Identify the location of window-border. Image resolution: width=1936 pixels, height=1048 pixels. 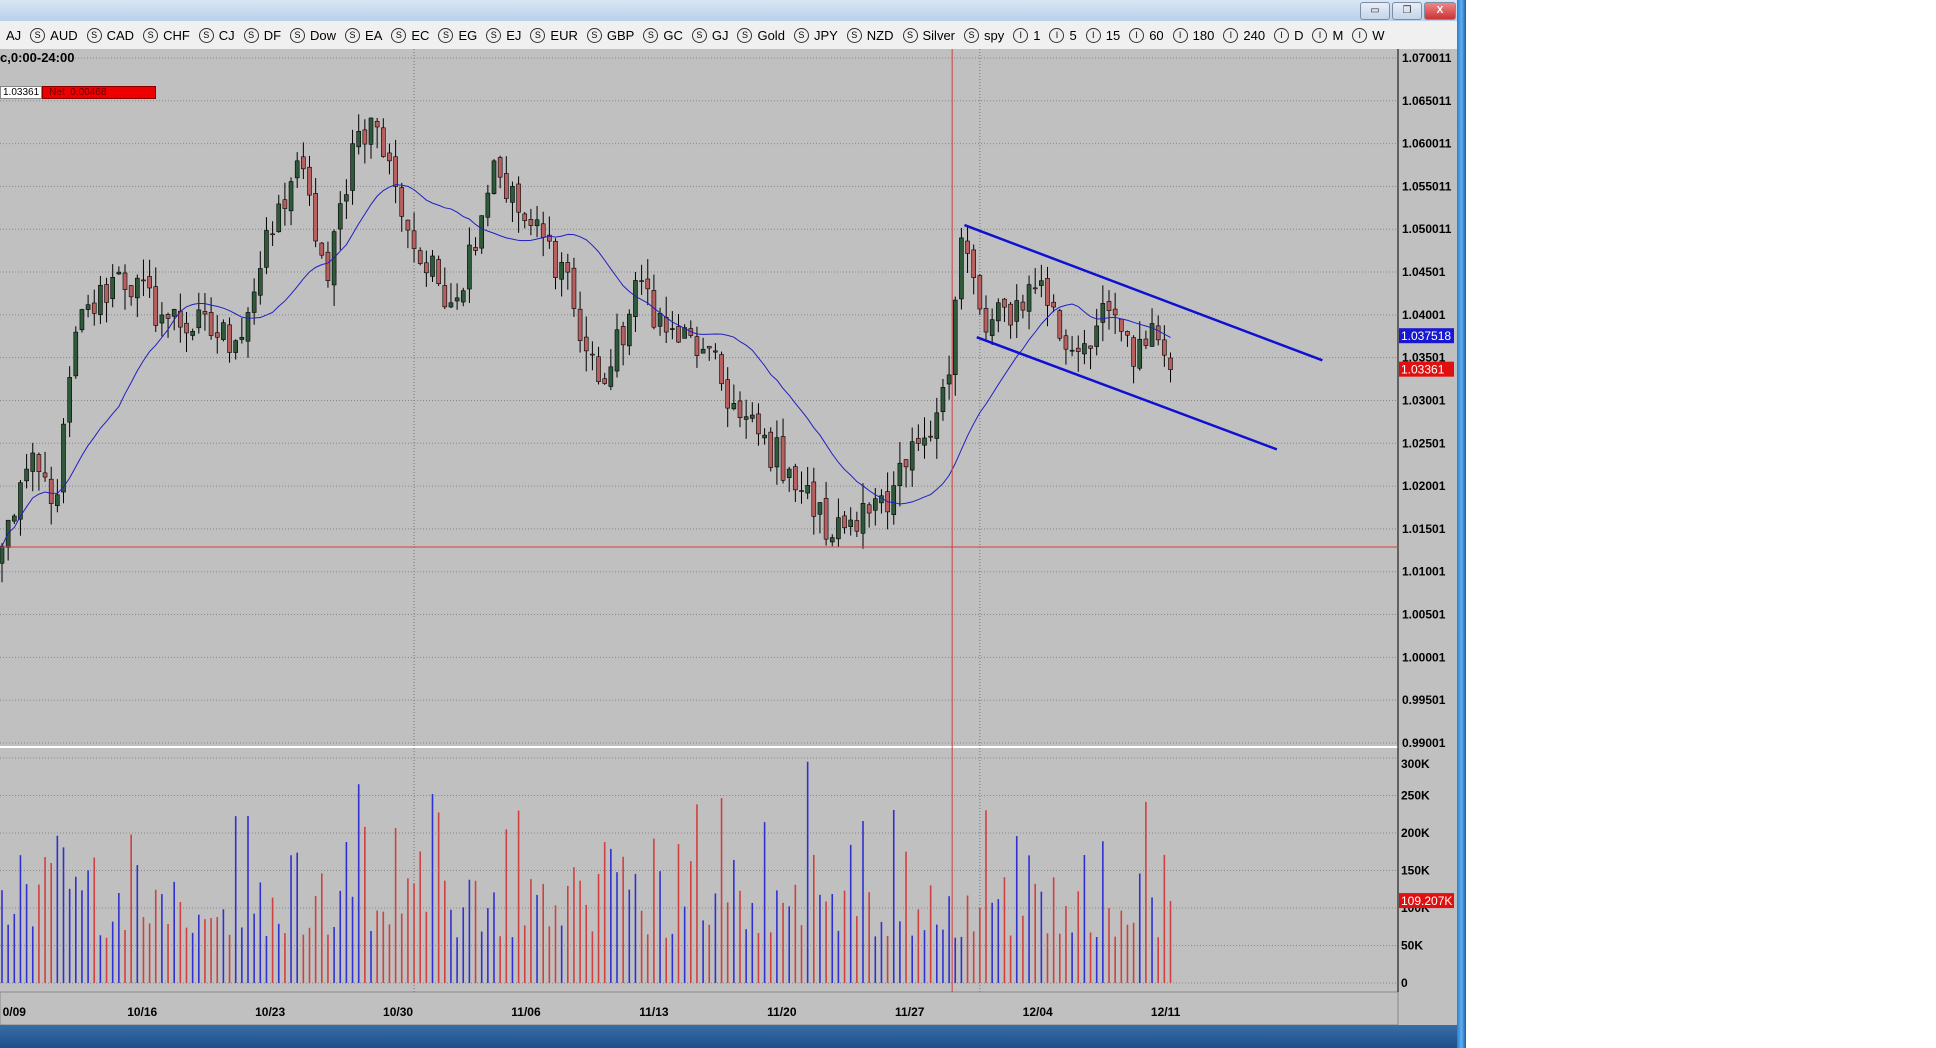
(1461, 524).